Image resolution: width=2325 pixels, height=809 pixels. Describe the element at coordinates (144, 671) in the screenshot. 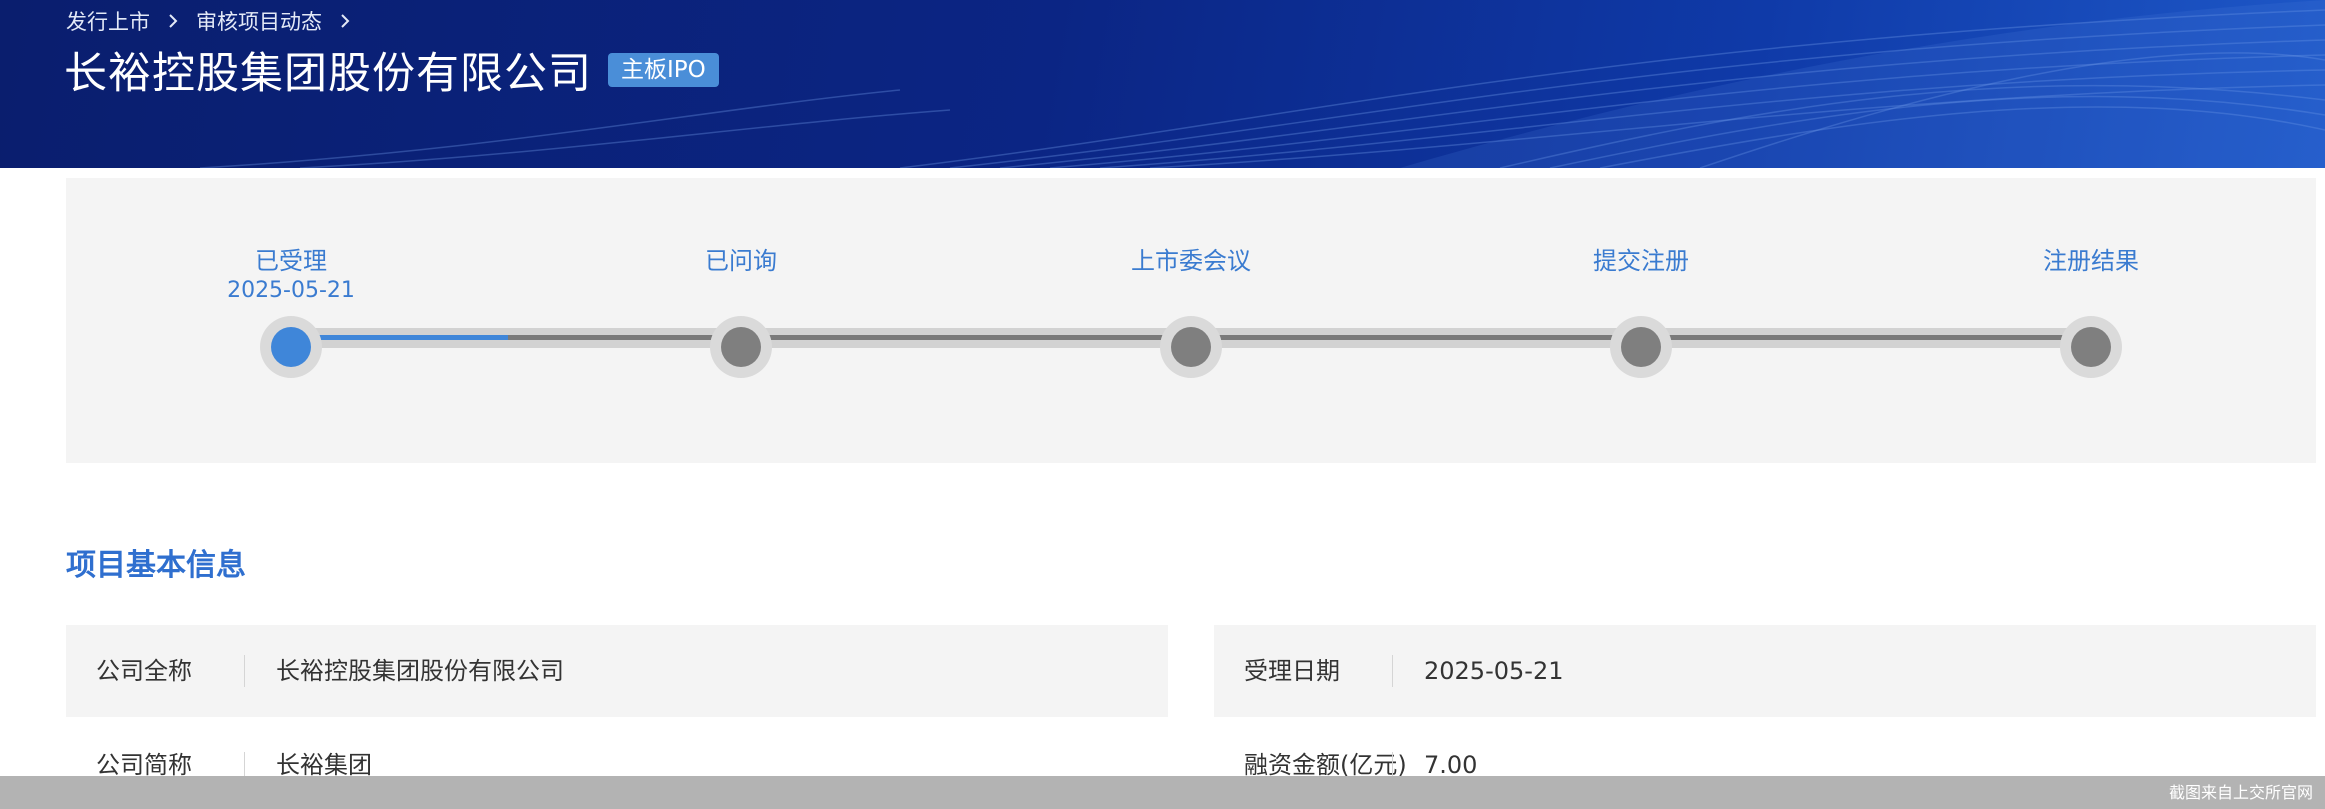

I see `info-label: 公司全称` at that location.